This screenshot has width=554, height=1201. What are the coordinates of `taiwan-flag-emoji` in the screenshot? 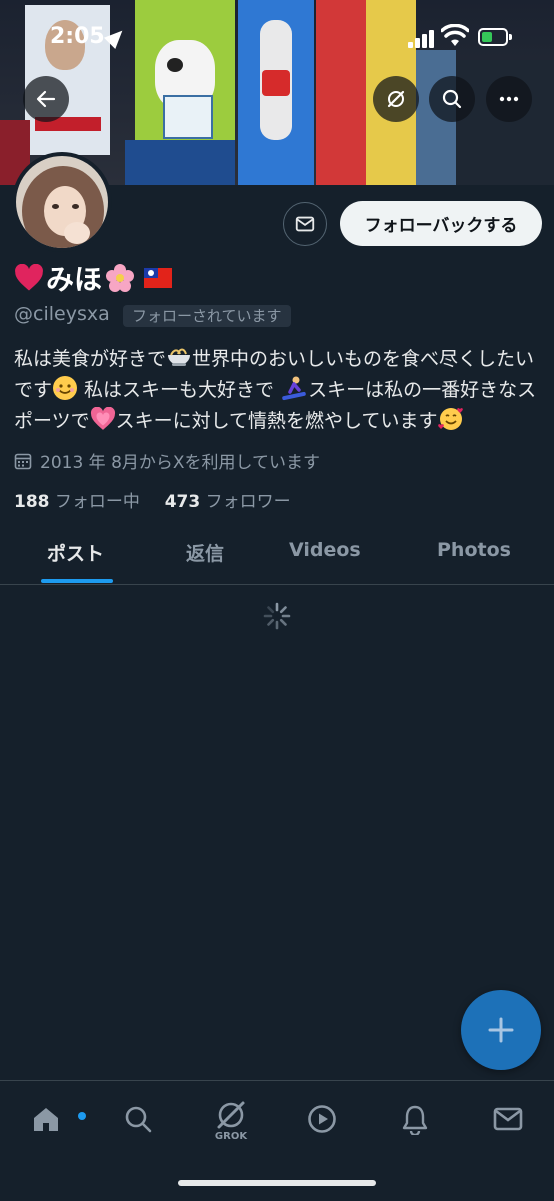 It's located at (158, 278).